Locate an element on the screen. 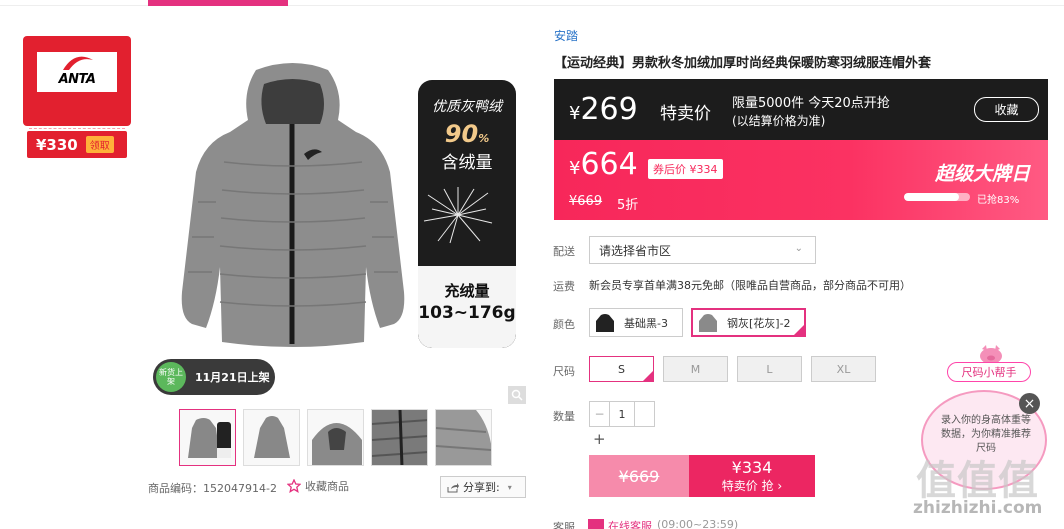 The image size is (1064, 529). panel-fill-value: 103~176g is located at coordinates (467, 313).